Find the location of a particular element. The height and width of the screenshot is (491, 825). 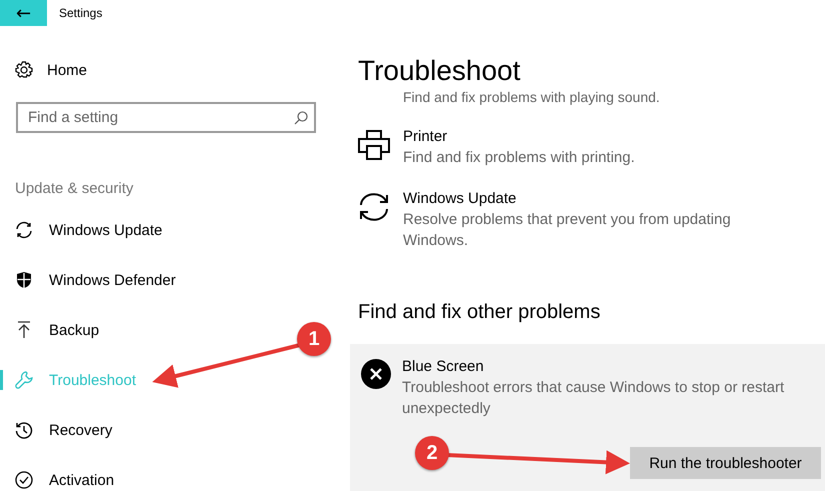

section-heading: Find and fix other problems is located at coordinates (479, 312).